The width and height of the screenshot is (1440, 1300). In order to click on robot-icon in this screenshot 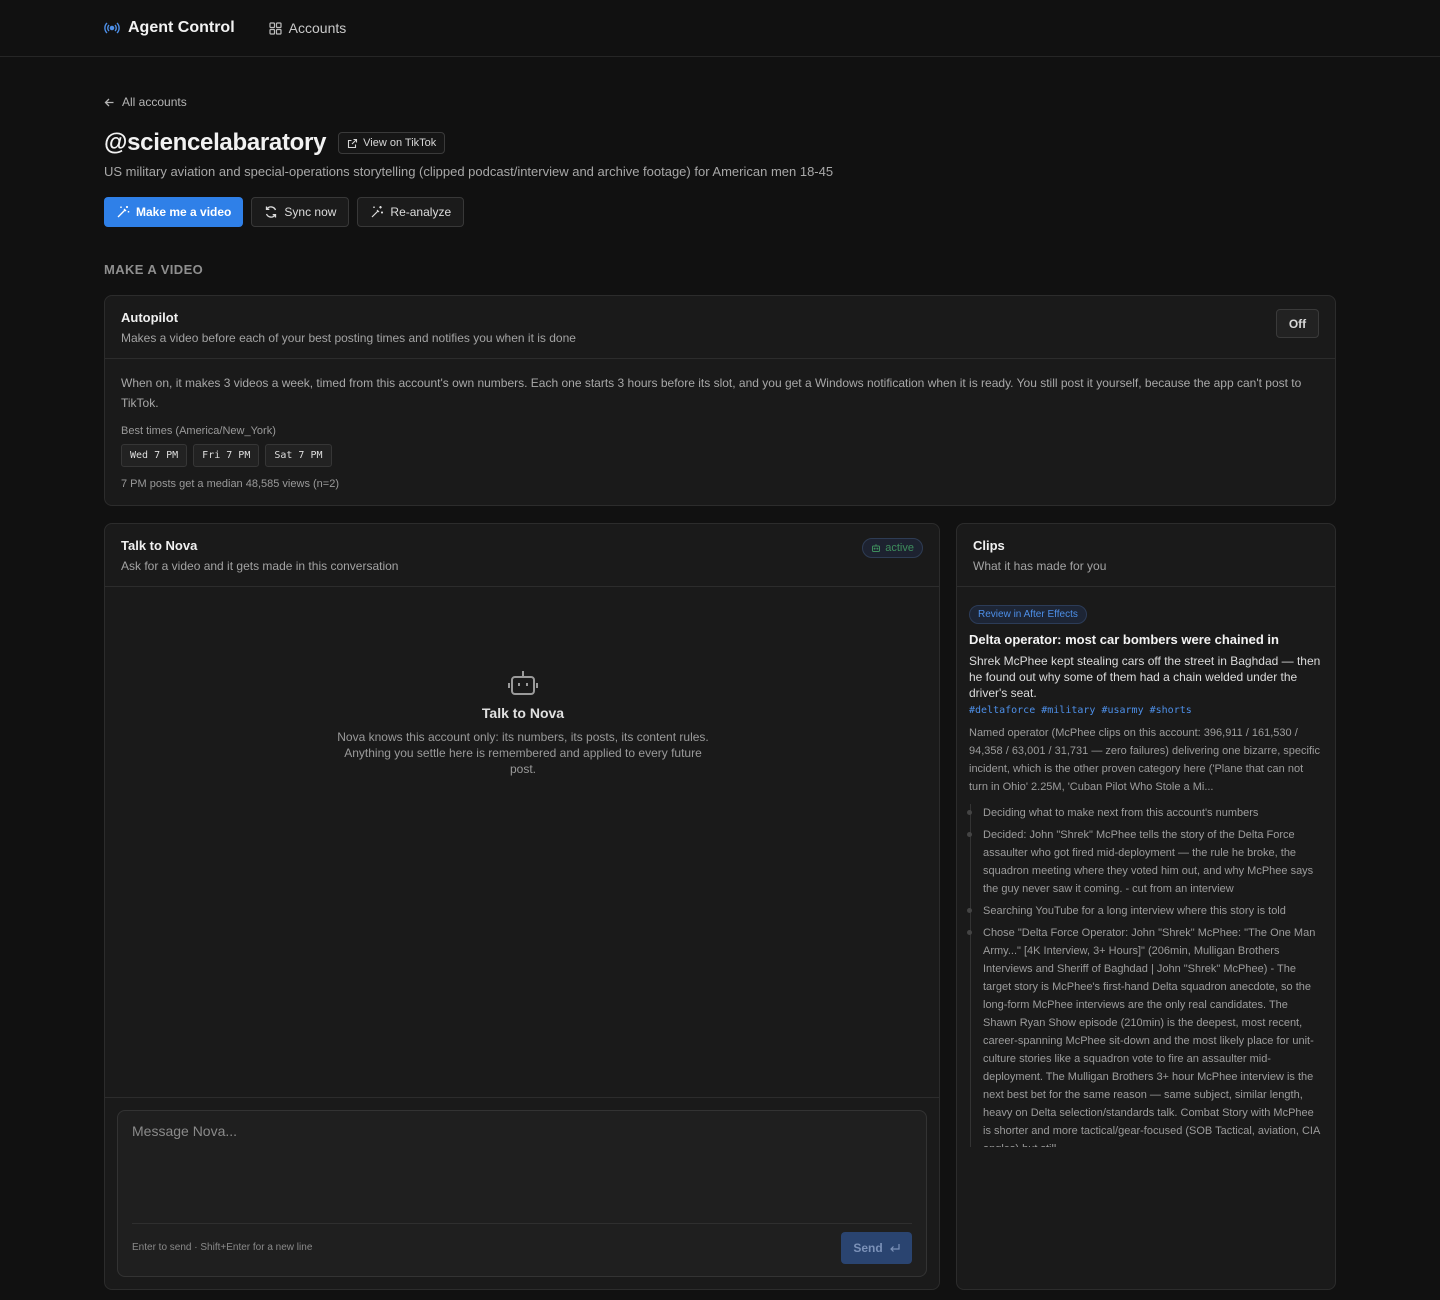, I will do `click(523, 683)`.